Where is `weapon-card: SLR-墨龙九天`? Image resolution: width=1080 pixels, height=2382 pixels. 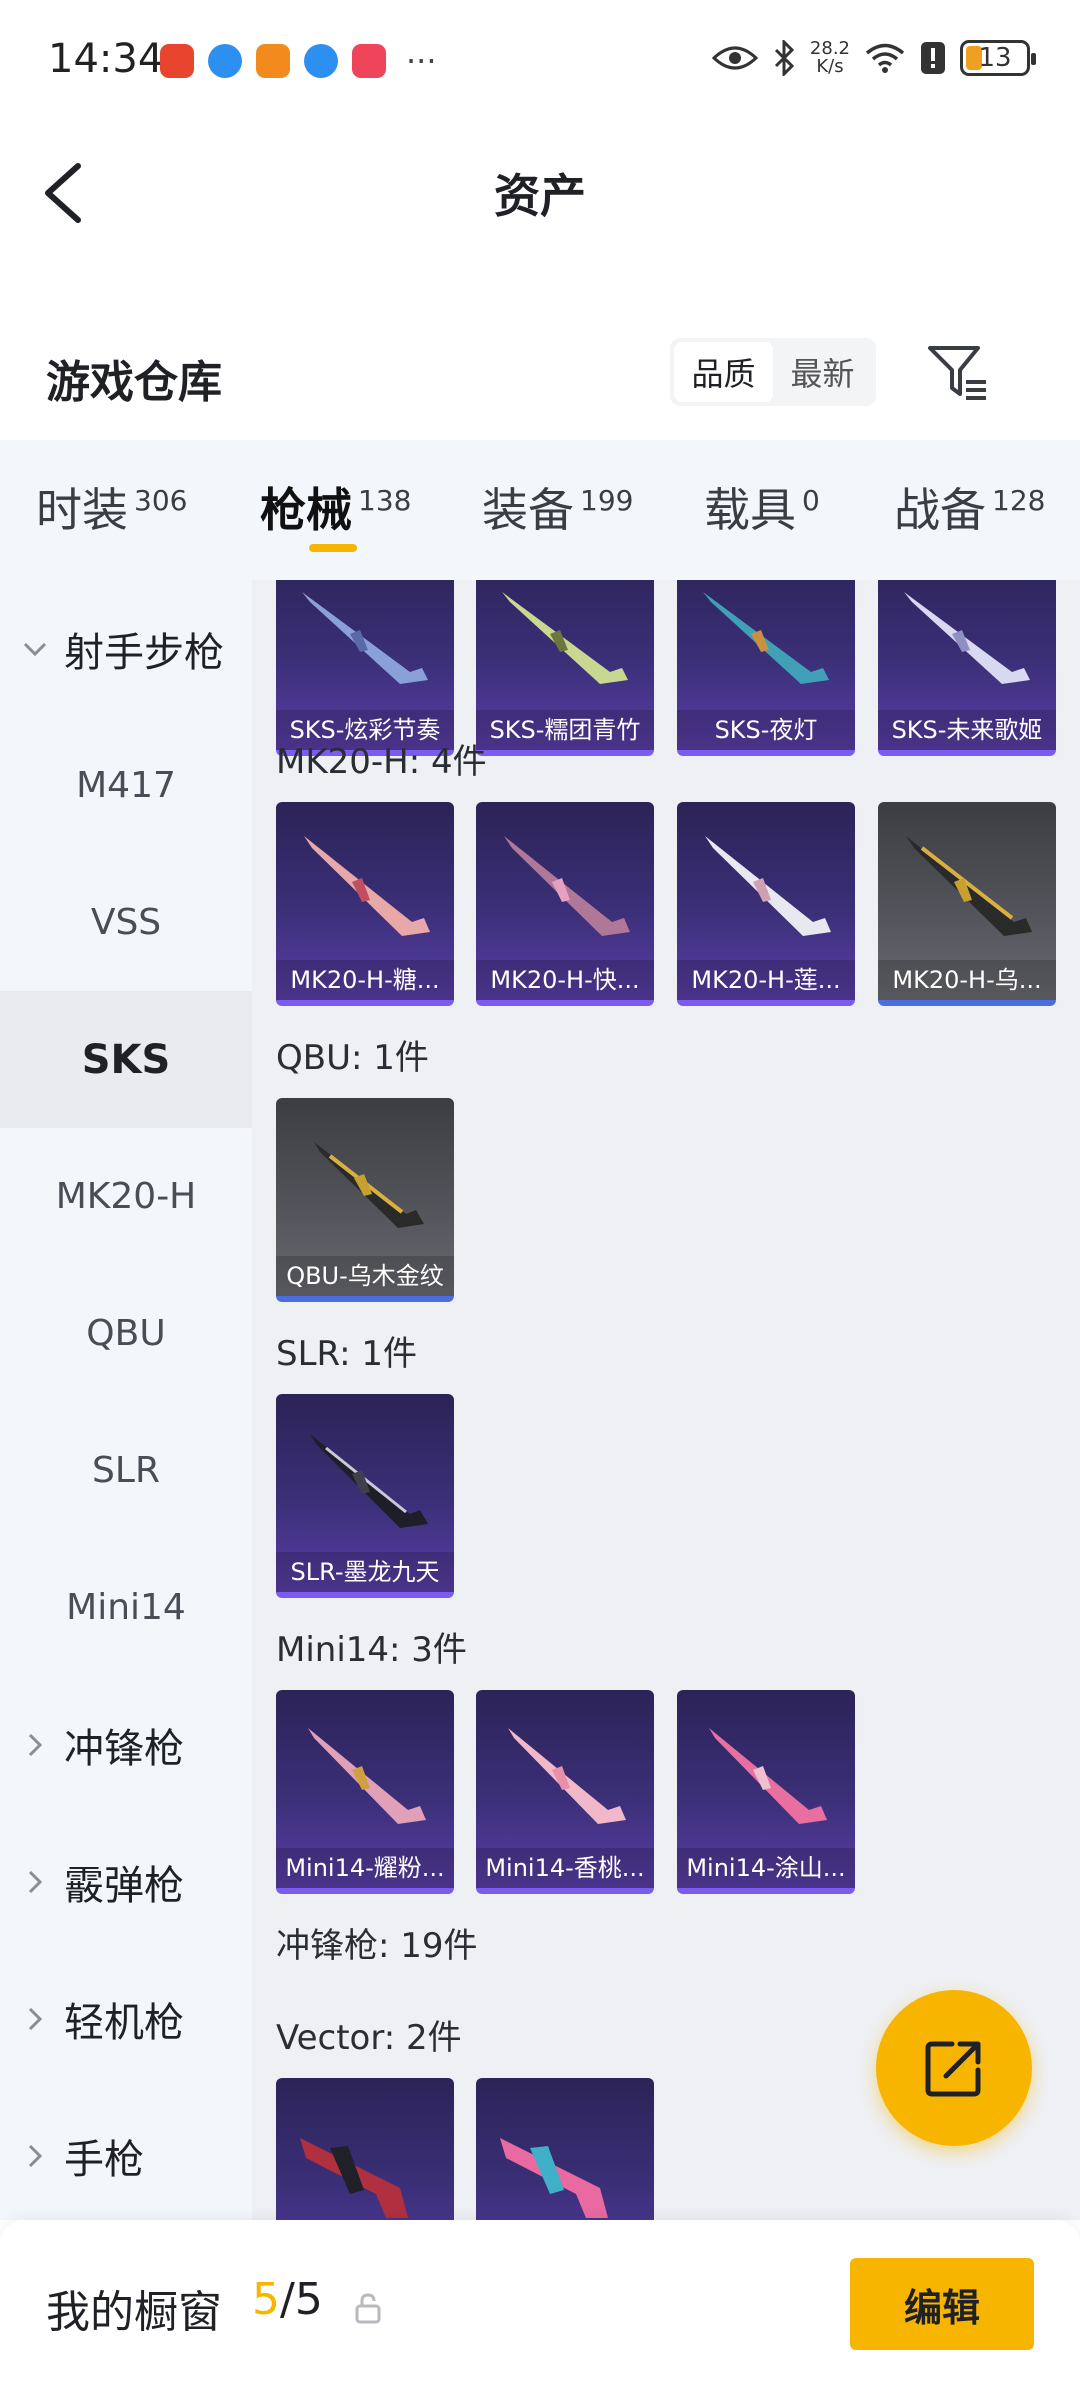
weapon-card: SLR-墨龙九天 is located at coordinates (365, 1496).